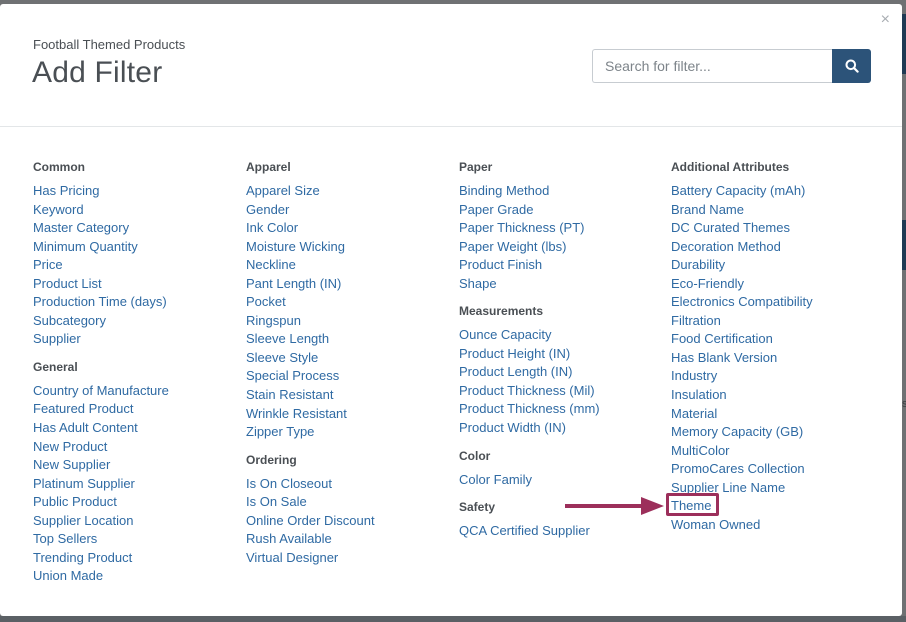 The width and height of the screenshot is (906, 622). I want to click on filter-link: Supplier, so click(138, 339).